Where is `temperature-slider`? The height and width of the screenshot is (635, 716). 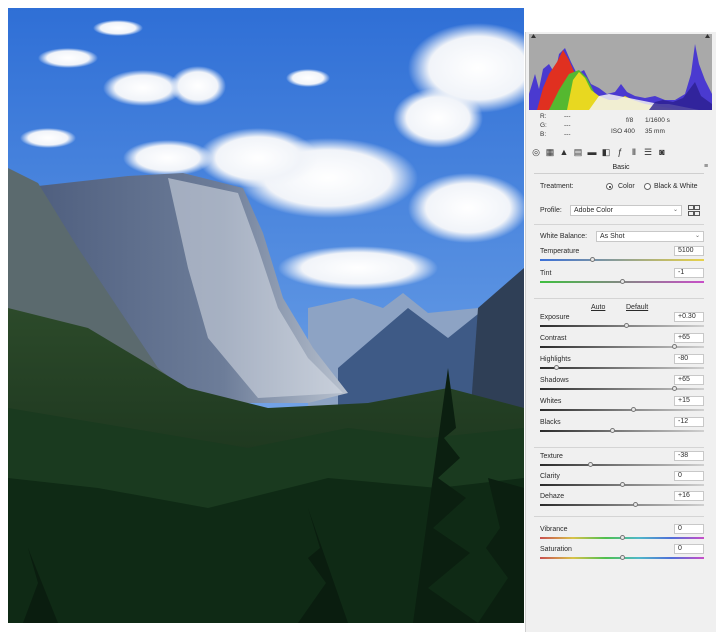
temperature-slider is located at coordinates (622, 259).